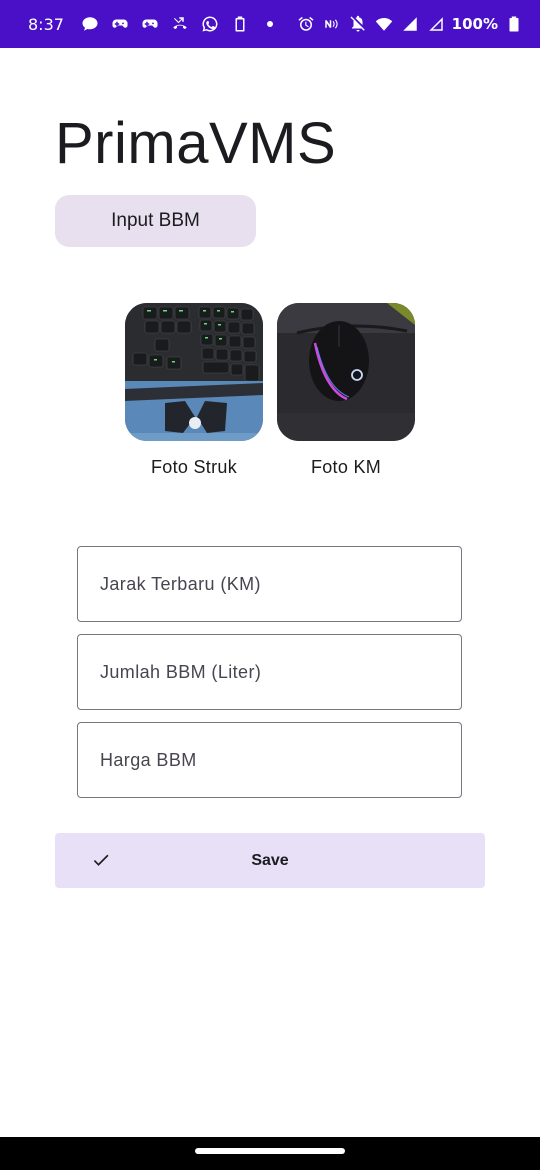 The image size is (540, 1170). I want to click on navigation-bar, so click(270, 1153).